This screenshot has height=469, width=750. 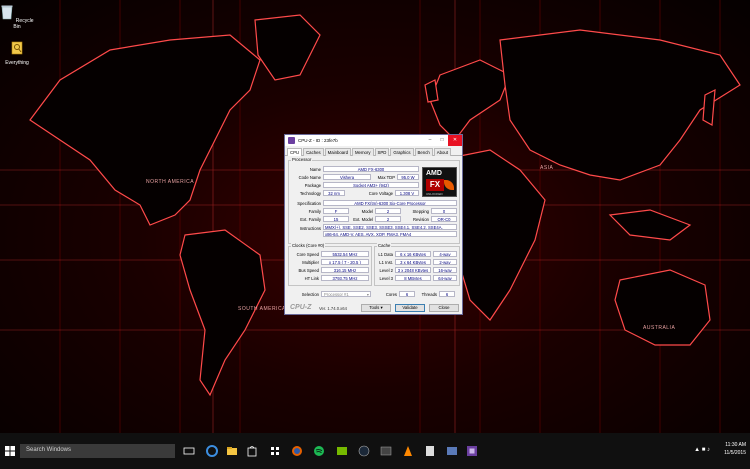 I want to click on ext-model-label: Ext. Model, so click(x=363, y=219).